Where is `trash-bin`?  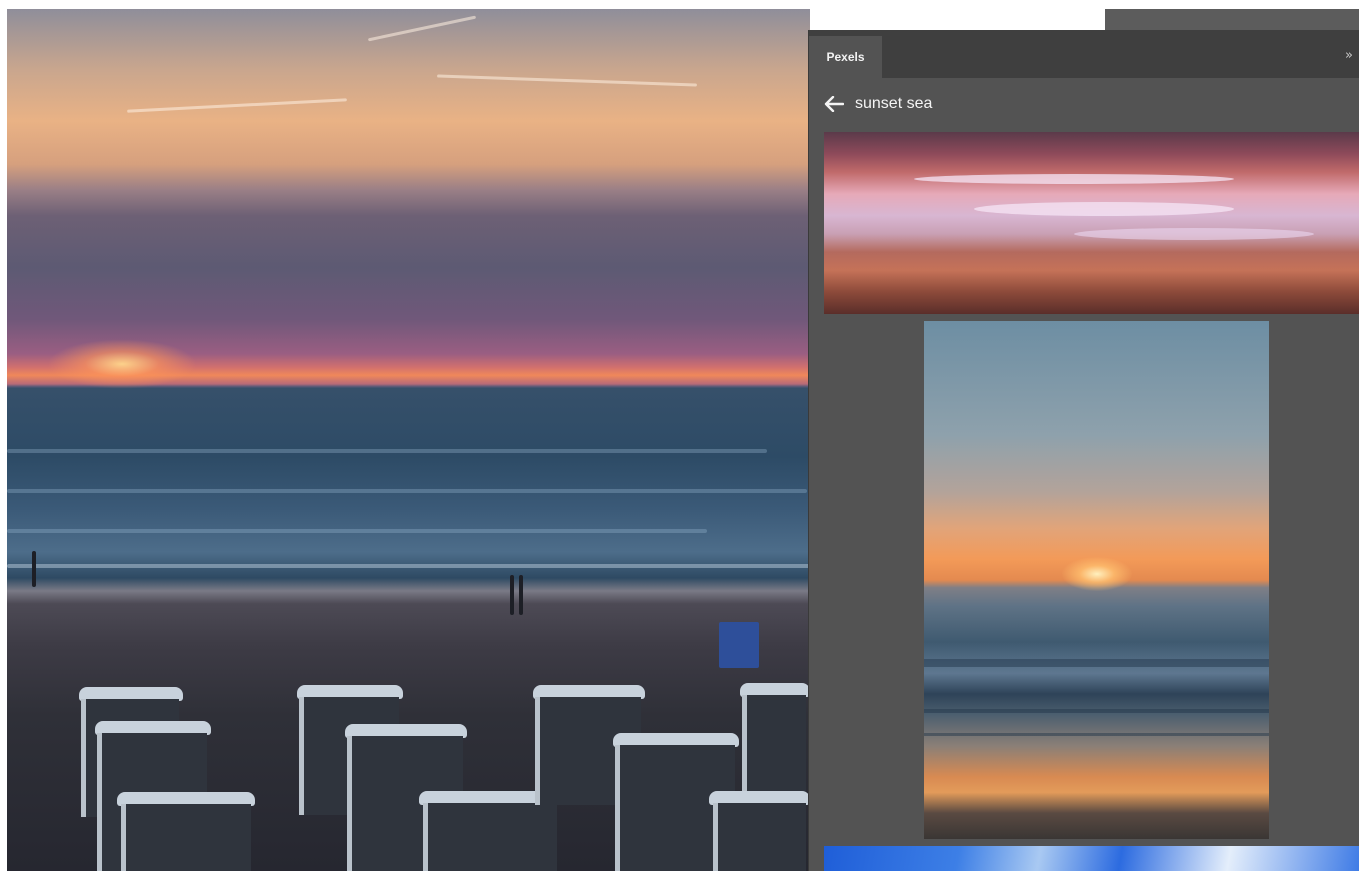 trash-bin is located at coordinates (739, 645).